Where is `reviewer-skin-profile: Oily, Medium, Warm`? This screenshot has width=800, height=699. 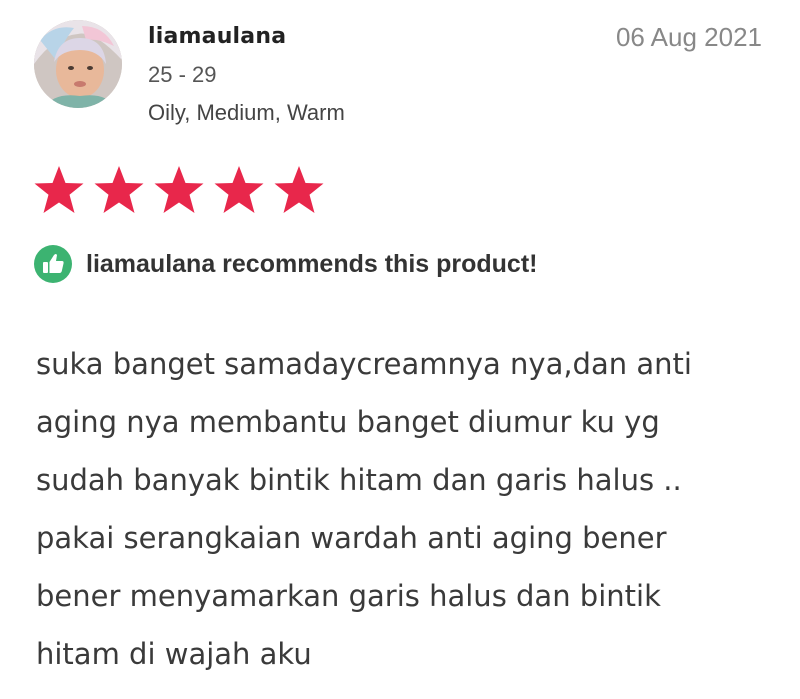 reviewer-skin-profile: Oily, Medium, Warm is located at coordinates (246, 112).